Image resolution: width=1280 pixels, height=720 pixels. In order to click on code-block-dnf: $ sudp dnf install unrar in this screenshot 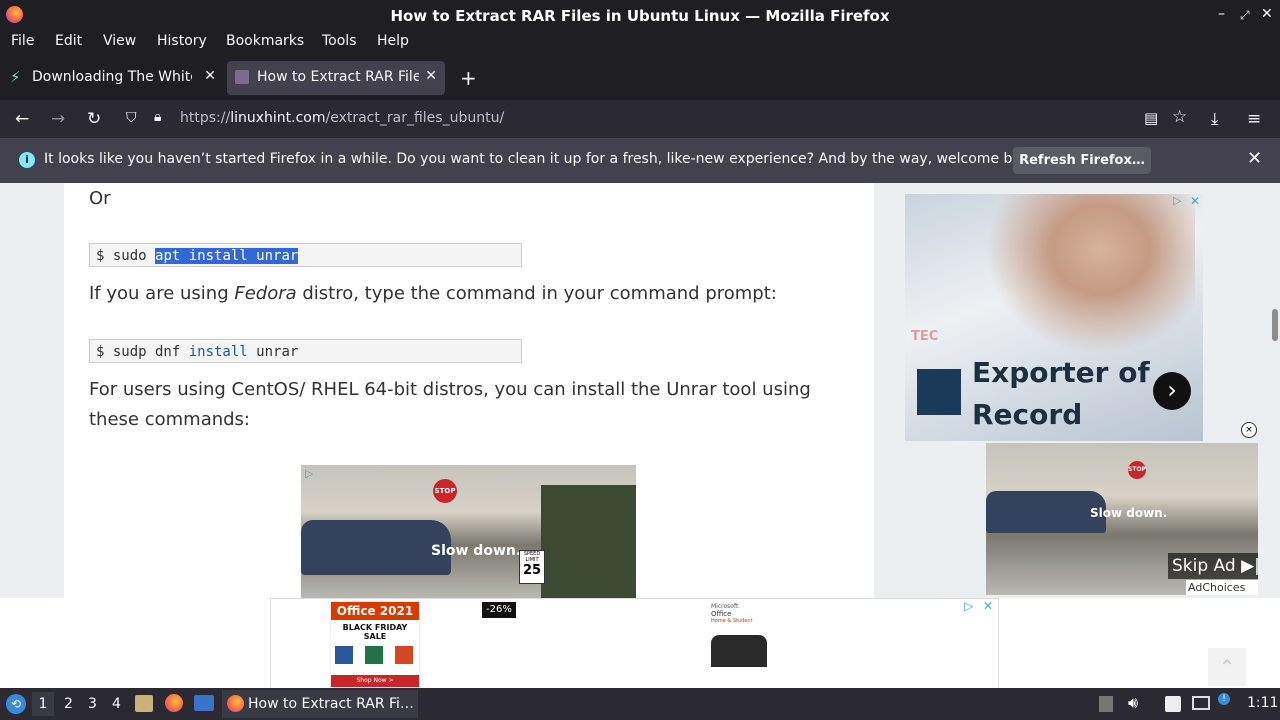, I will do `click(305, 351)`.